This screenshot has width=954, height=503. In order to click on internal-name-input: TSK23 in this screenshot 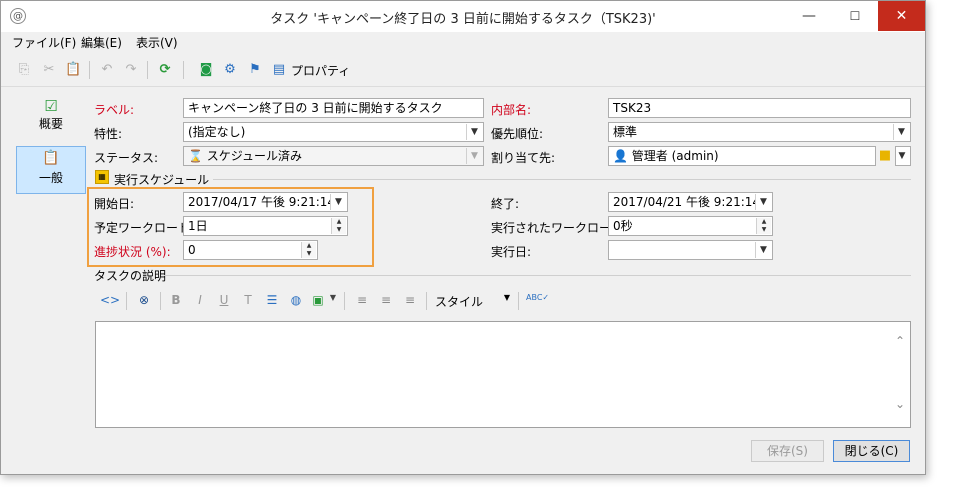, I will do `click(759, 108)`.